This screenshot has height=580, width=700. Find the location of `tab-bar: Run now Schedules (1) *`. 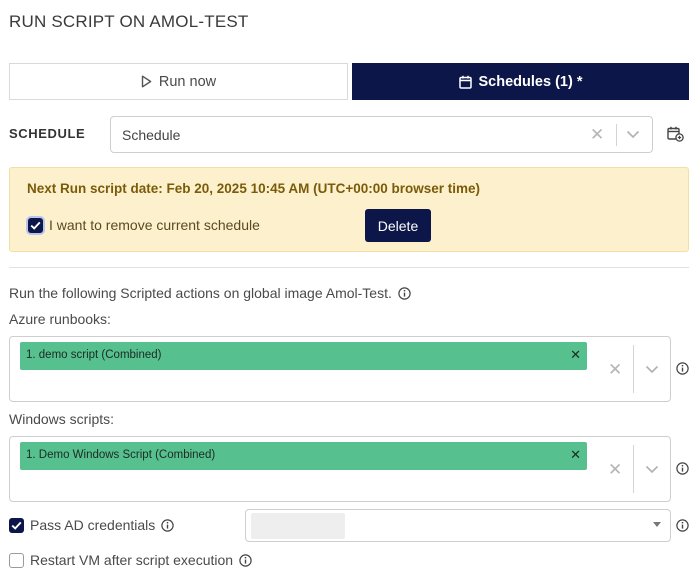

tab-bar: Run now Schedules (1) * is located at coordinates (349, 81).